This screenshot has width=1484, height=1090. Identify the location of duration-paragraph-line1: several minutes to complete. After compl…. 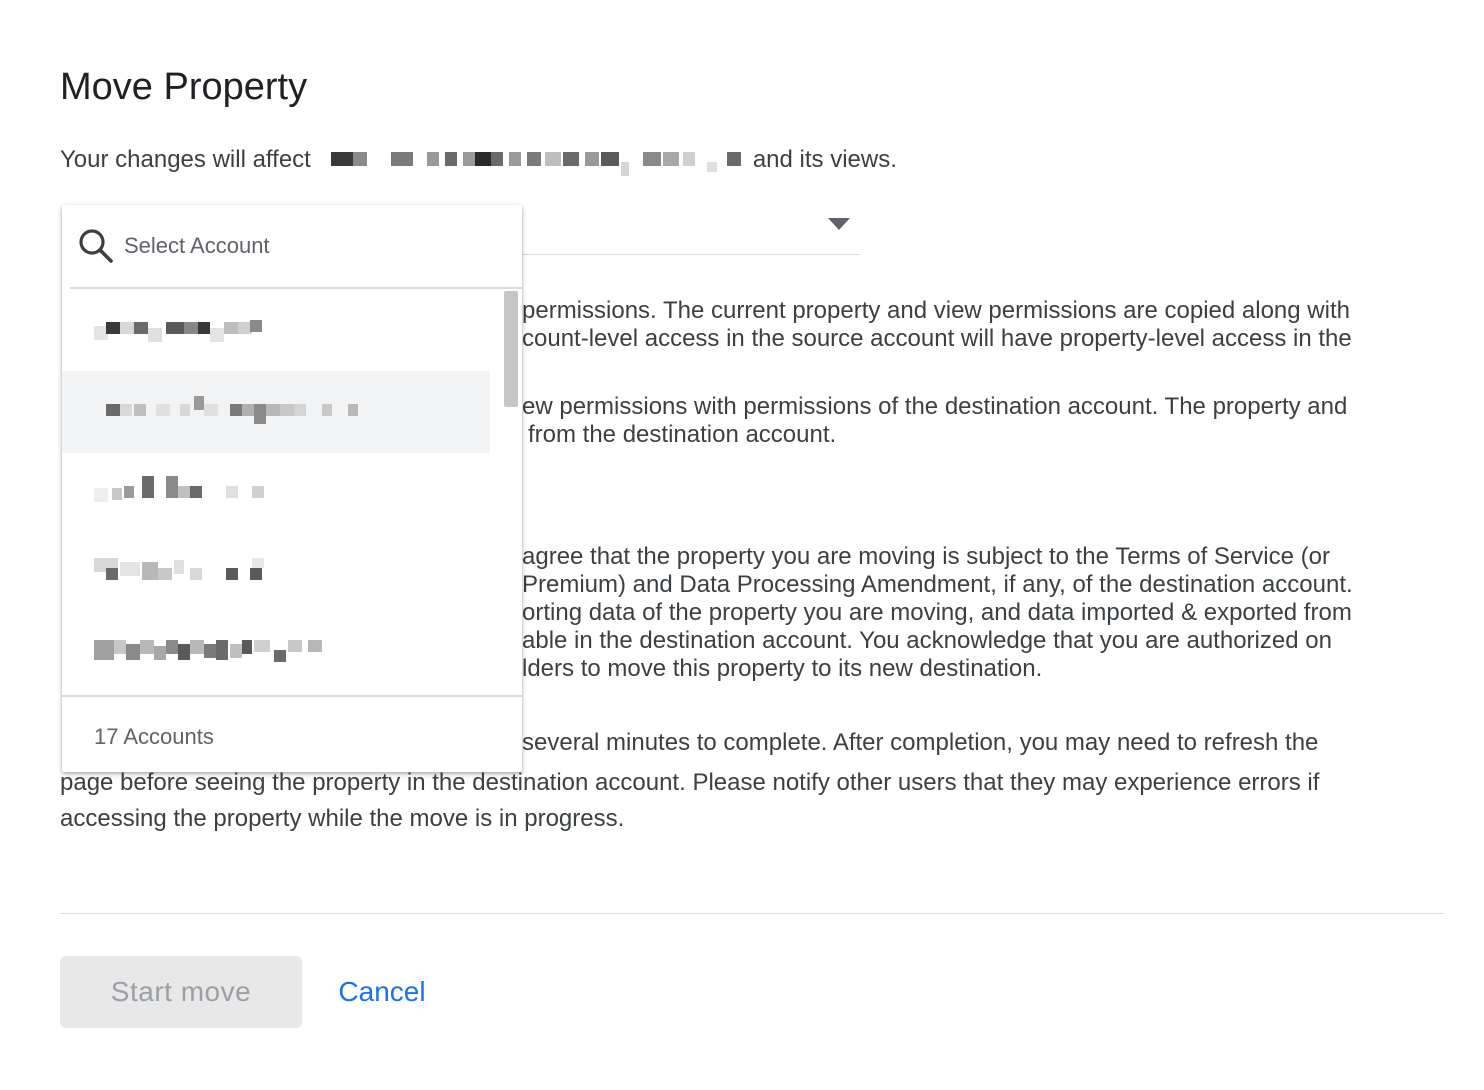
(920, 742).